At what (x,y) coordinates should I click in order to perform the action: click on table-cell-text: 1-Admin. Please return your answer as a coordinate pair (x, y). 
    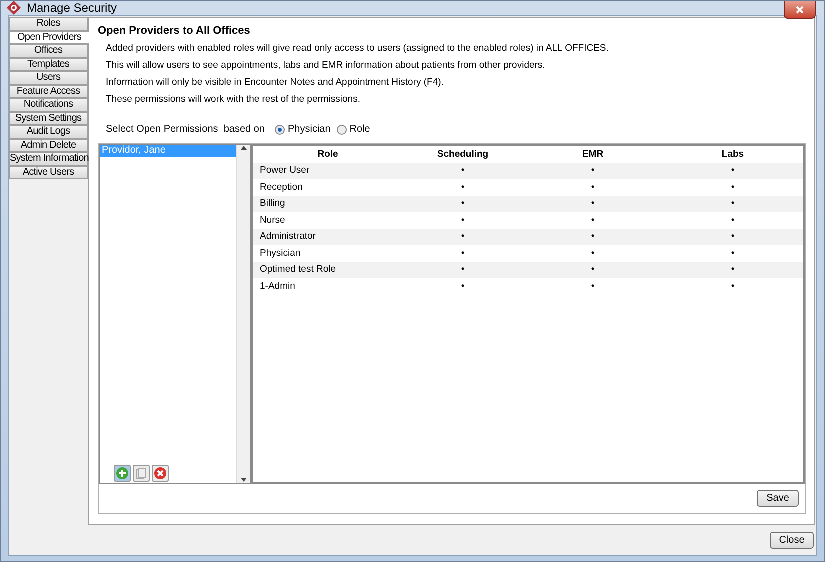
    Looking at the image, I should click on (277, 286).